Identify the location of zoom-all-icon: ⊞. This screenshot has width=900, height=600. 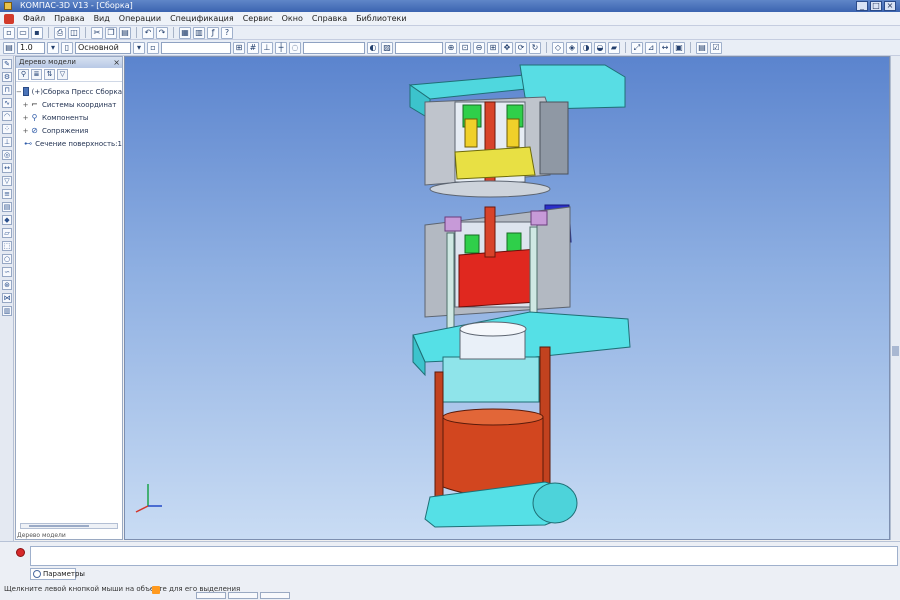
(493, 47).